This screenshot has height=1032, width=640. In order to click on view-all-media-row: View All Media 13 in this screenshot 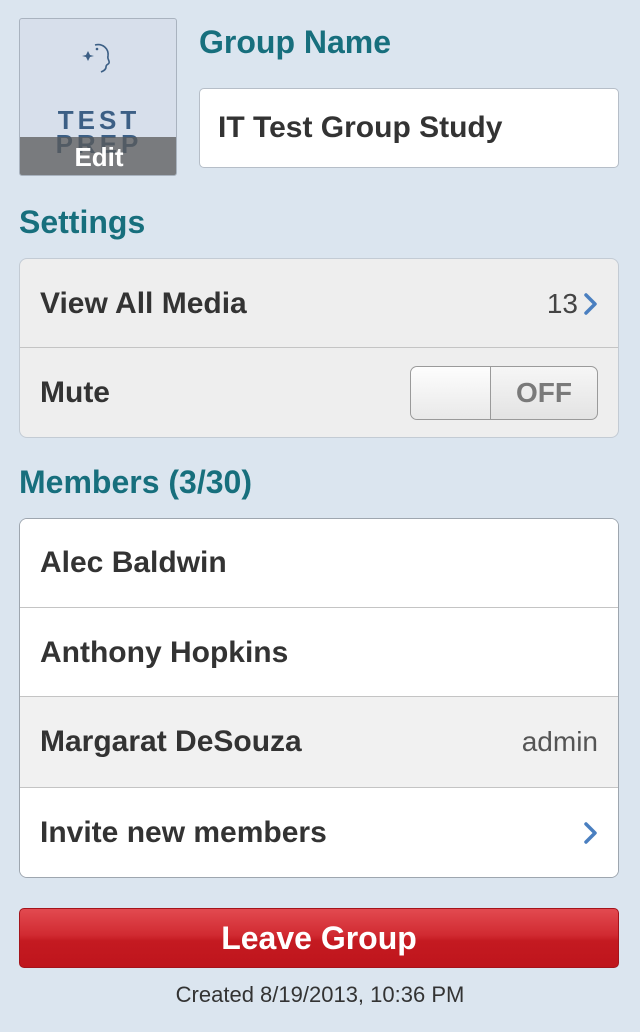, I will do `click(319, 303)`.